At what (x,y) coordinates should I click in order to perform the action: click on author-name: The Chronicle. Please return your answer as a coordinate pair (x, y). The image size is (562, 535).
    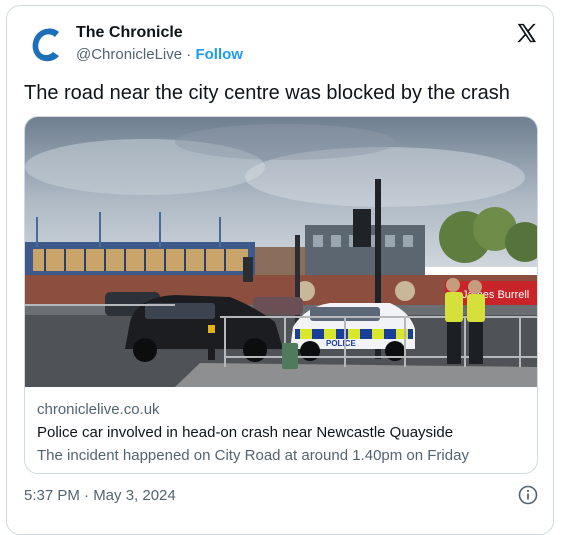
    Looking at the image, I should click on (129, 33).